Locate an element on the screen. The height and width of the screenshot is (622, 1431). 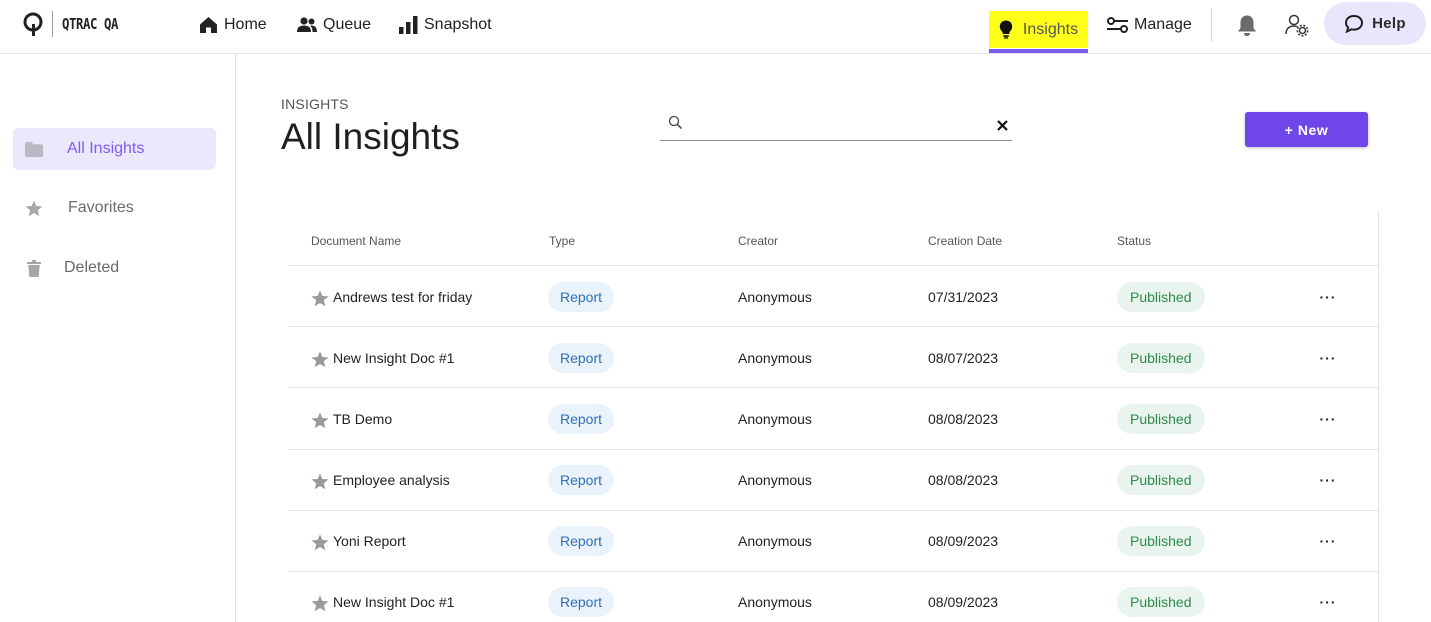
document-name-cell: TB Demo is located at coordinates (351, 418).